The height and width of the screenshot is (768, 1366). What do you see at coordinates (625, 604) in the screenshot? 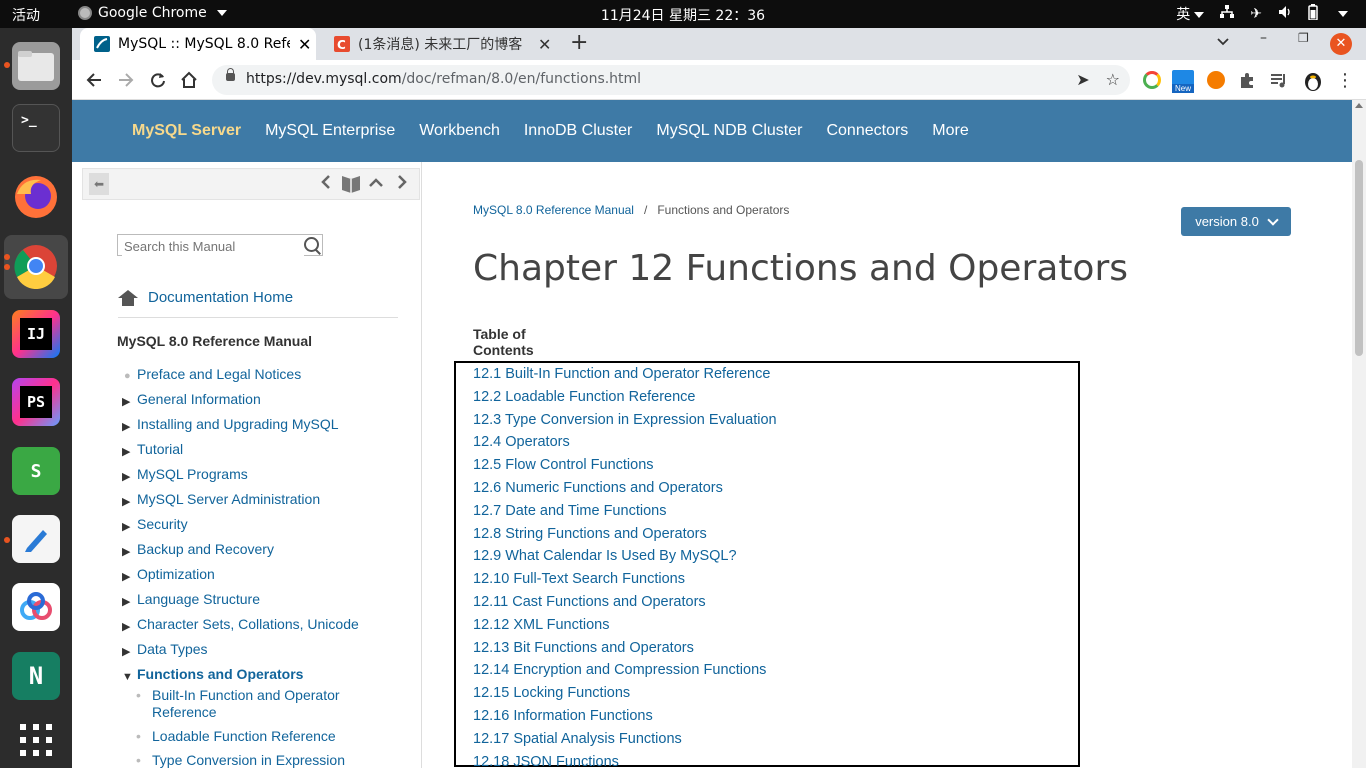
I see `toc-link: 12.11 Cast Functions and Operators` at bounding box center [625, 604].